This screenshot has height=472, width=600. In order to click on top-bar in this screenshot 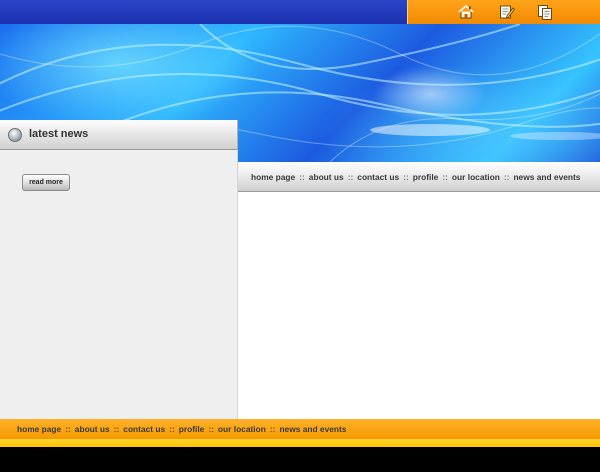, I will do `click(300, 12)`.